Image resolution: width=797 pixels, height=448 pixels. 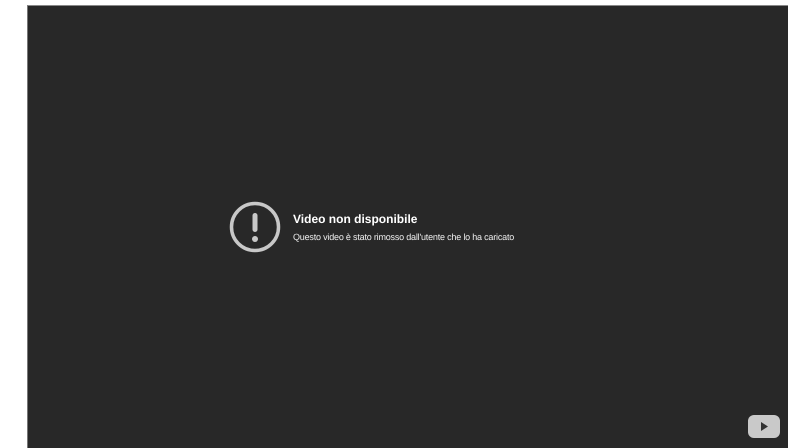 What do you see at coordinates (764, 426) in the screenshot?
I see `play-logo-icon` at bounding box center [764, 426].